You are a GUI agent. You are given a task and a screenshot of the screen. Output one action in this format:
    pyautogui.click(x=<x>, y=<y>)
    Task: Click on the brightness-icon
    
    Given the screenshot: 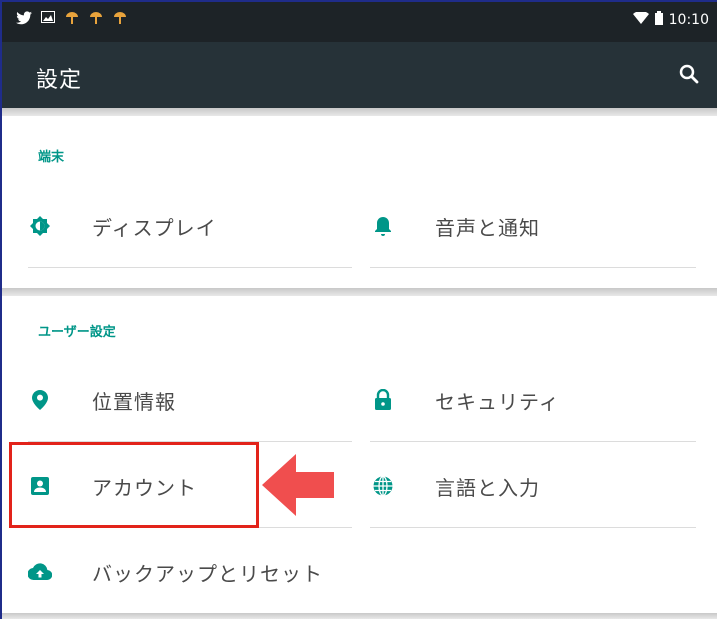 What is the action you would take?
    pyautogui.click(x=40, y=226)
    